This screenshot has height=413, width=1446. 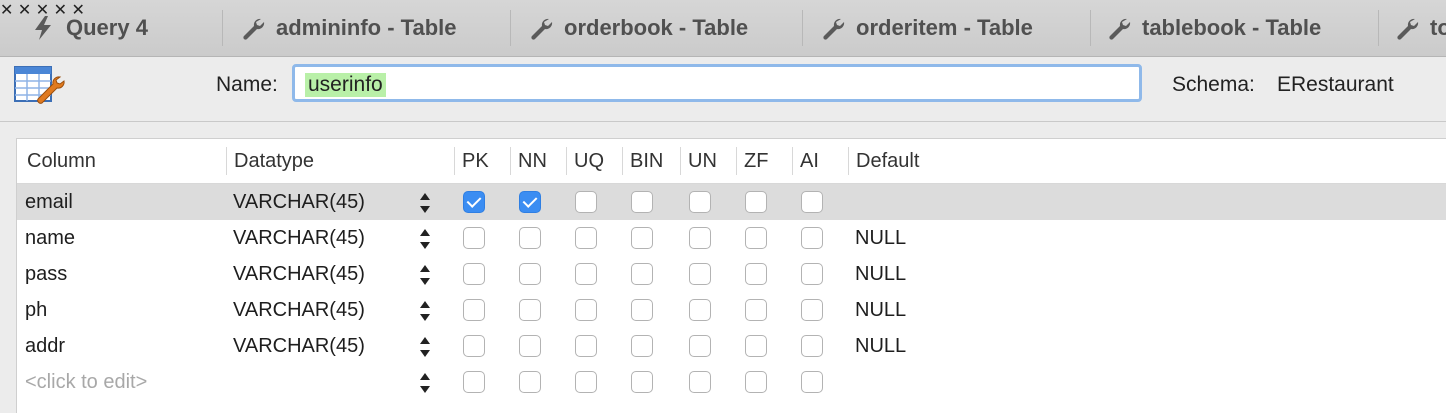 What do you see at coordinates (50, 238) in the screenshot?
I see `column-name-cell: name` at bounding box center [50, 238].